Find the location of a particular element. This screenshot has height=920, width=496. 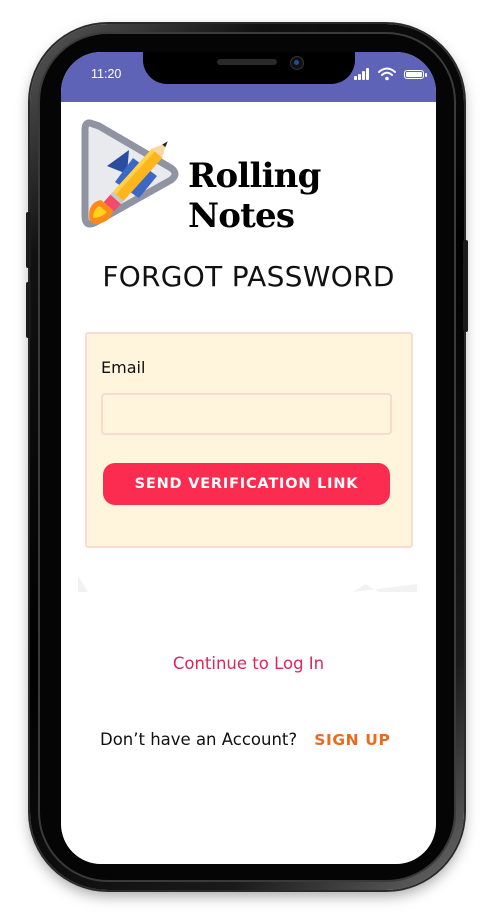

faint-wave-left is located at coordinates (83, 584).